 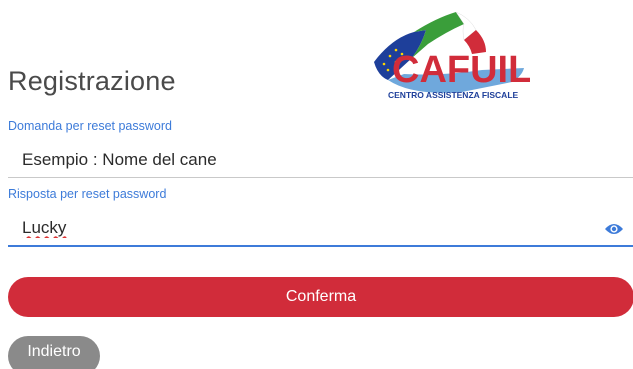 I want to click on logo-tagline: CENTRO ASSISTENZA FISCALE, so click(x=453, y=95).